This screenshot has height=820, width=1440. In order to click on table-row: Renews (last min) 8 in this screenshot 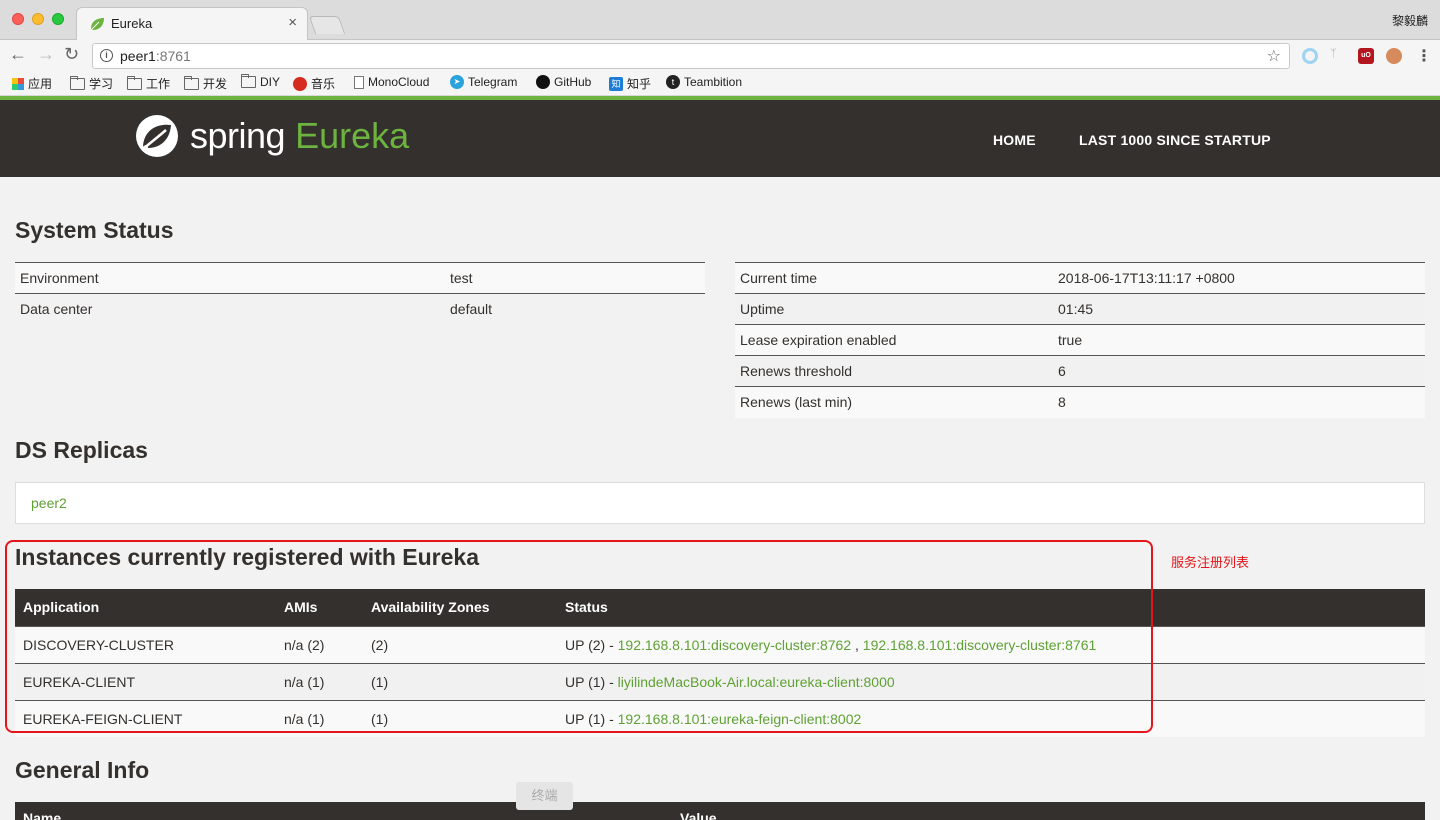, I will do `click(1080, 402)`.